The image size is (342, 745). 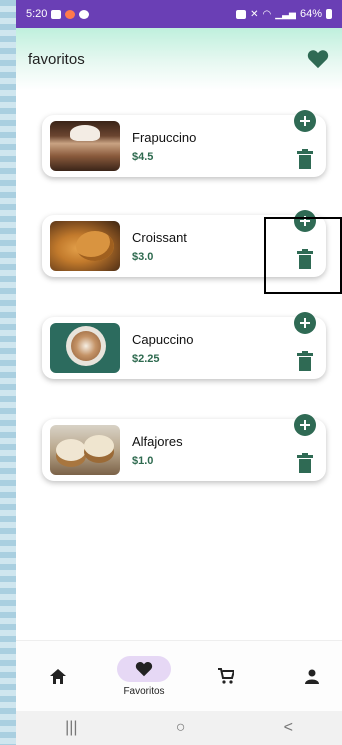 I want to click on mute-icon: ✕, so click(x=254, y=14).